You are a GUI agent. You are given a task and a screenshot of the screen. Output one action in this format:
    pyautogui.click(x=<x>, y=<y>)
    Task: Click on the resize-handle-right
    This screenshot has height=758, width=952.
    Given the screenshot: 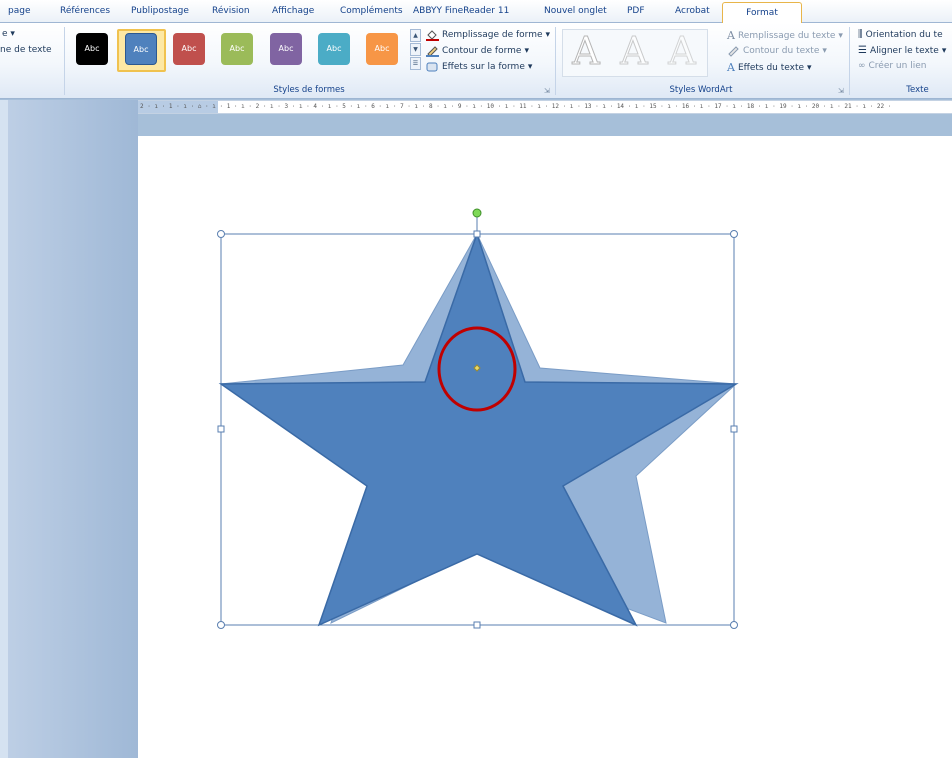 What is the action you would take?
    pyautogui.click(x=734, y=429)
    